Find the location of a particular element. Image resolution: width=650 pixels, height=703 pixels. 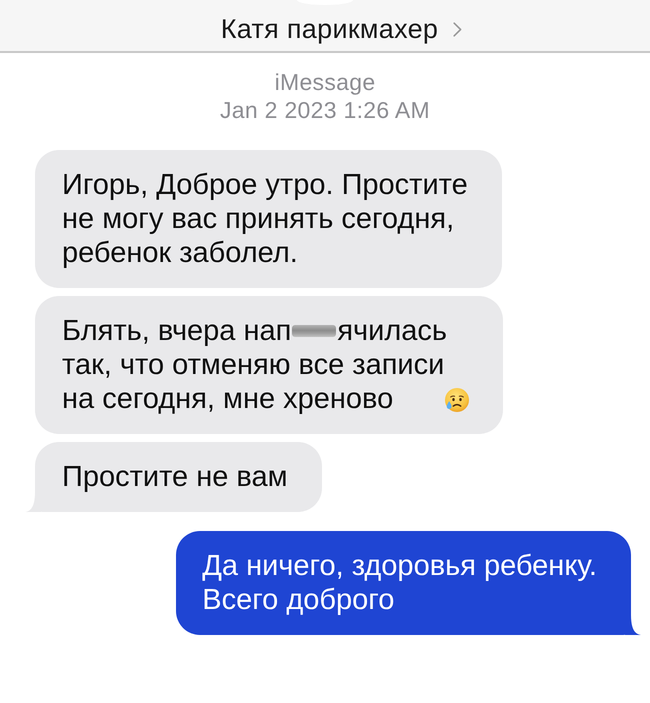

service-label: iMessage is located at coordinates (325, 82).